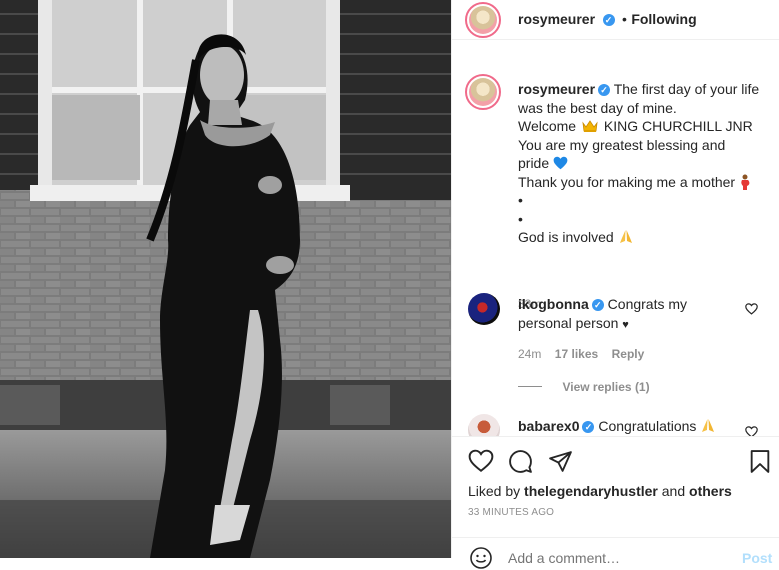 The image size is (779, 570). What do you see at coordinates (647, 304) in the screenshot?
I see `comment-line: Congrats my` at bounding box center [647, 304].